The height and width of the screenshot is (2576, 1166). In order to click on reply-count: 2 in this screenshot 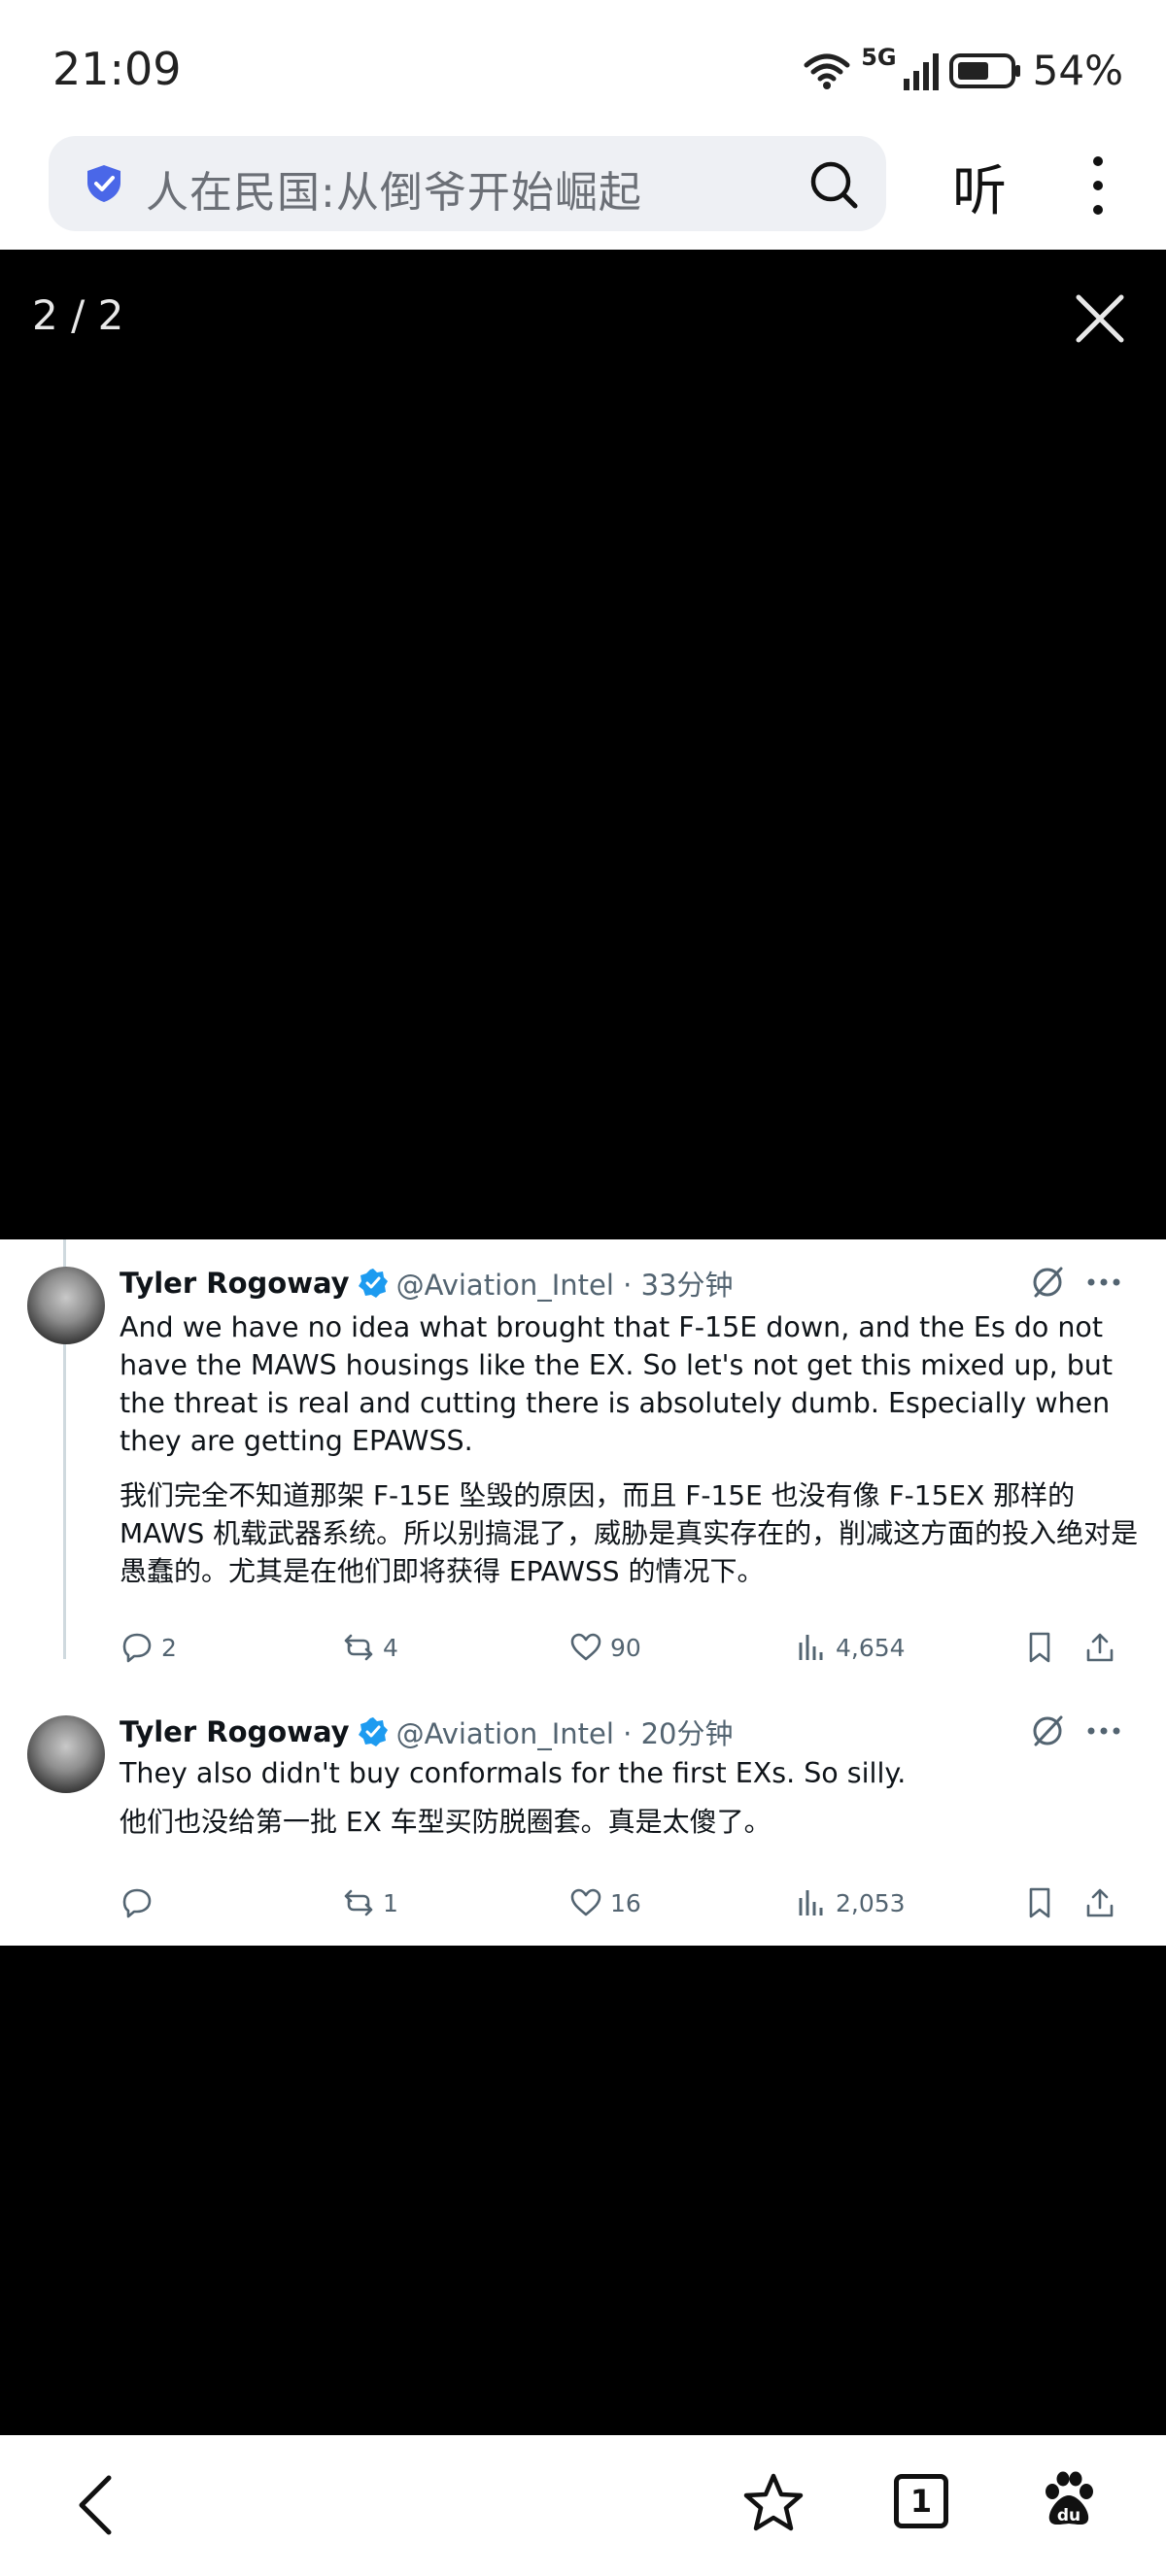, I will do `click(169, 1647)`.